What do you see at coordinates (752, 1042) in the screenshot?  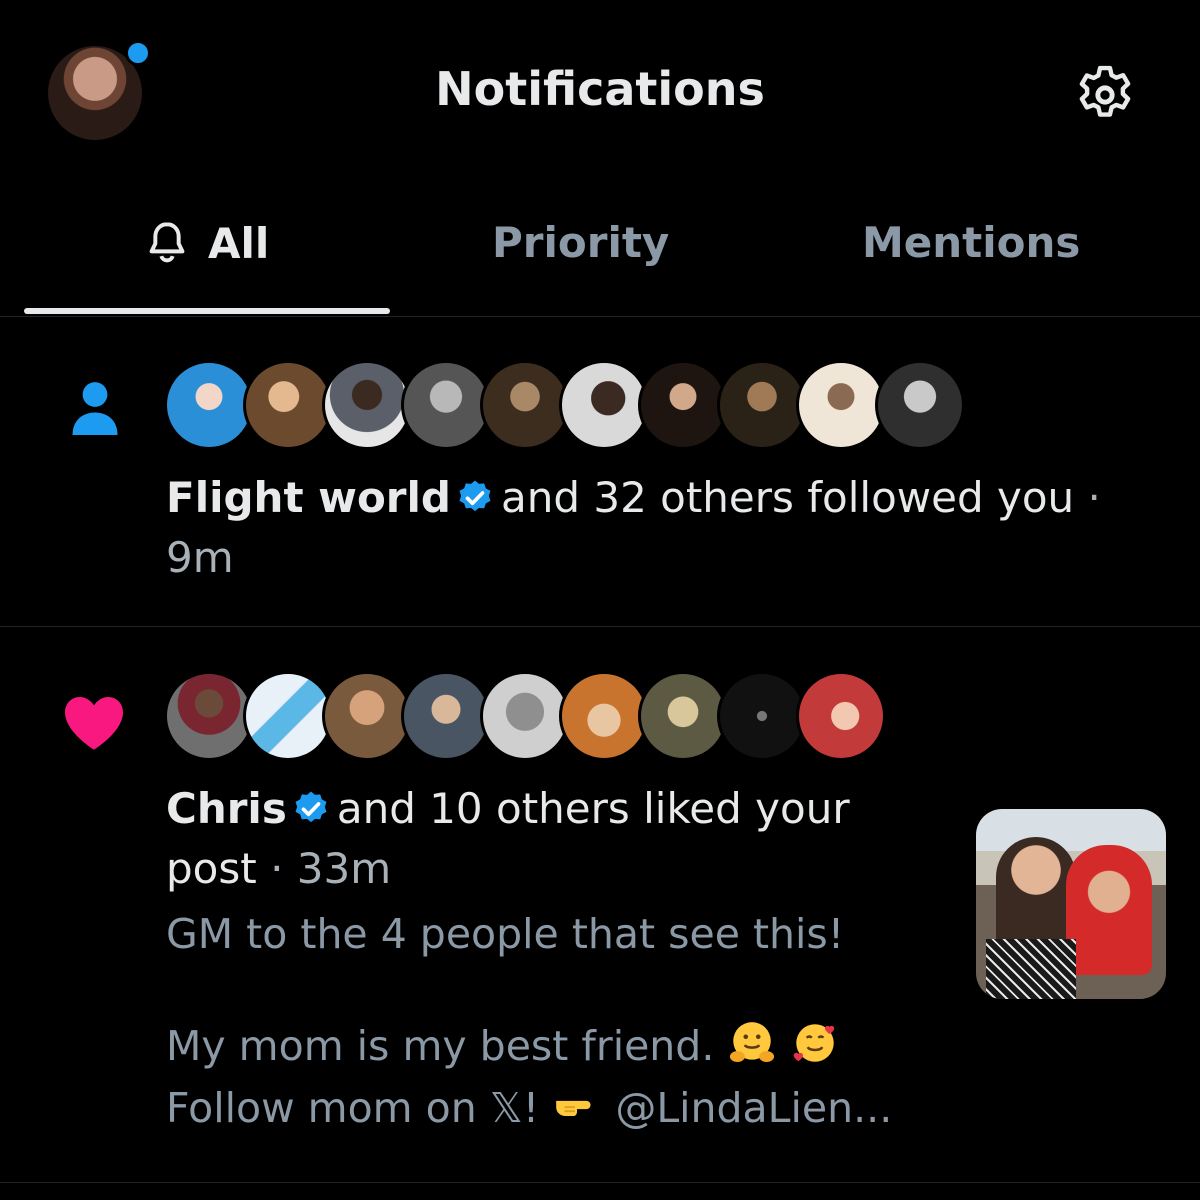 I see `hugging-face-emoji-icon` at bounding box center [752, 1042].